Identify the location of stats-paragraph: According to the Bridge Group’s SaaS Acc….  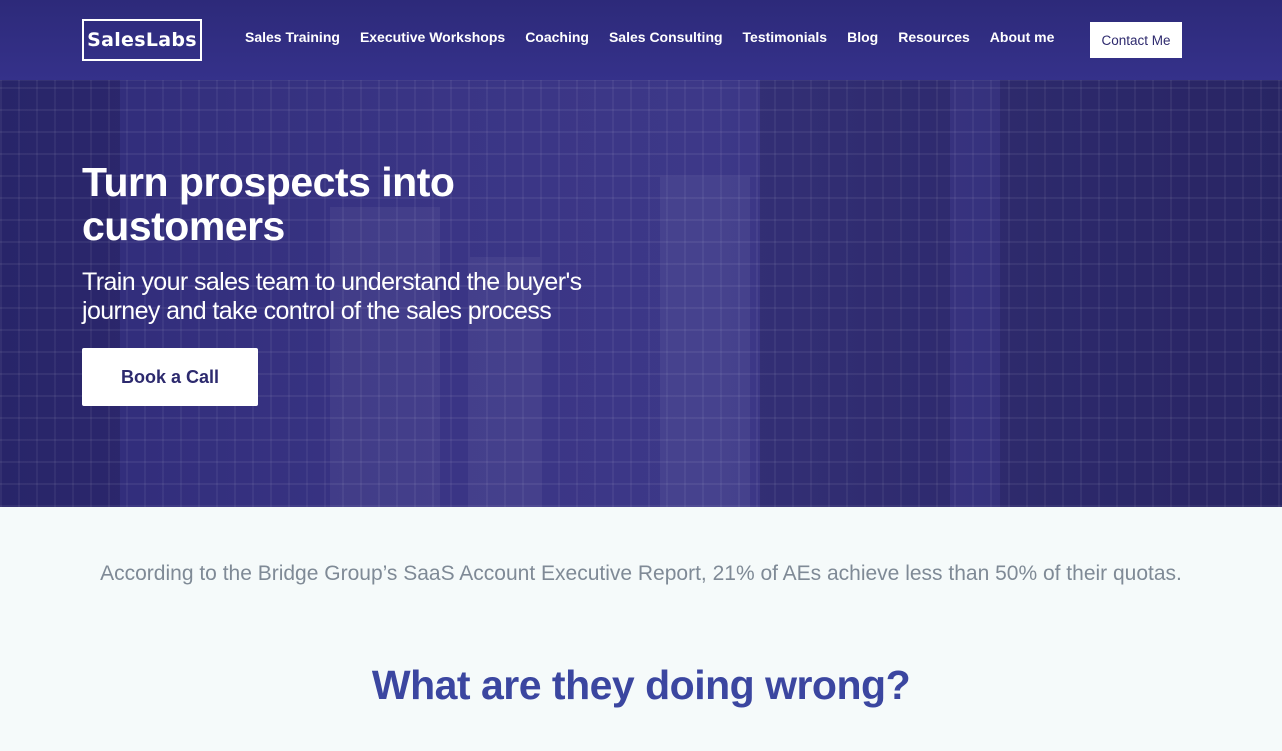
(641, 573).